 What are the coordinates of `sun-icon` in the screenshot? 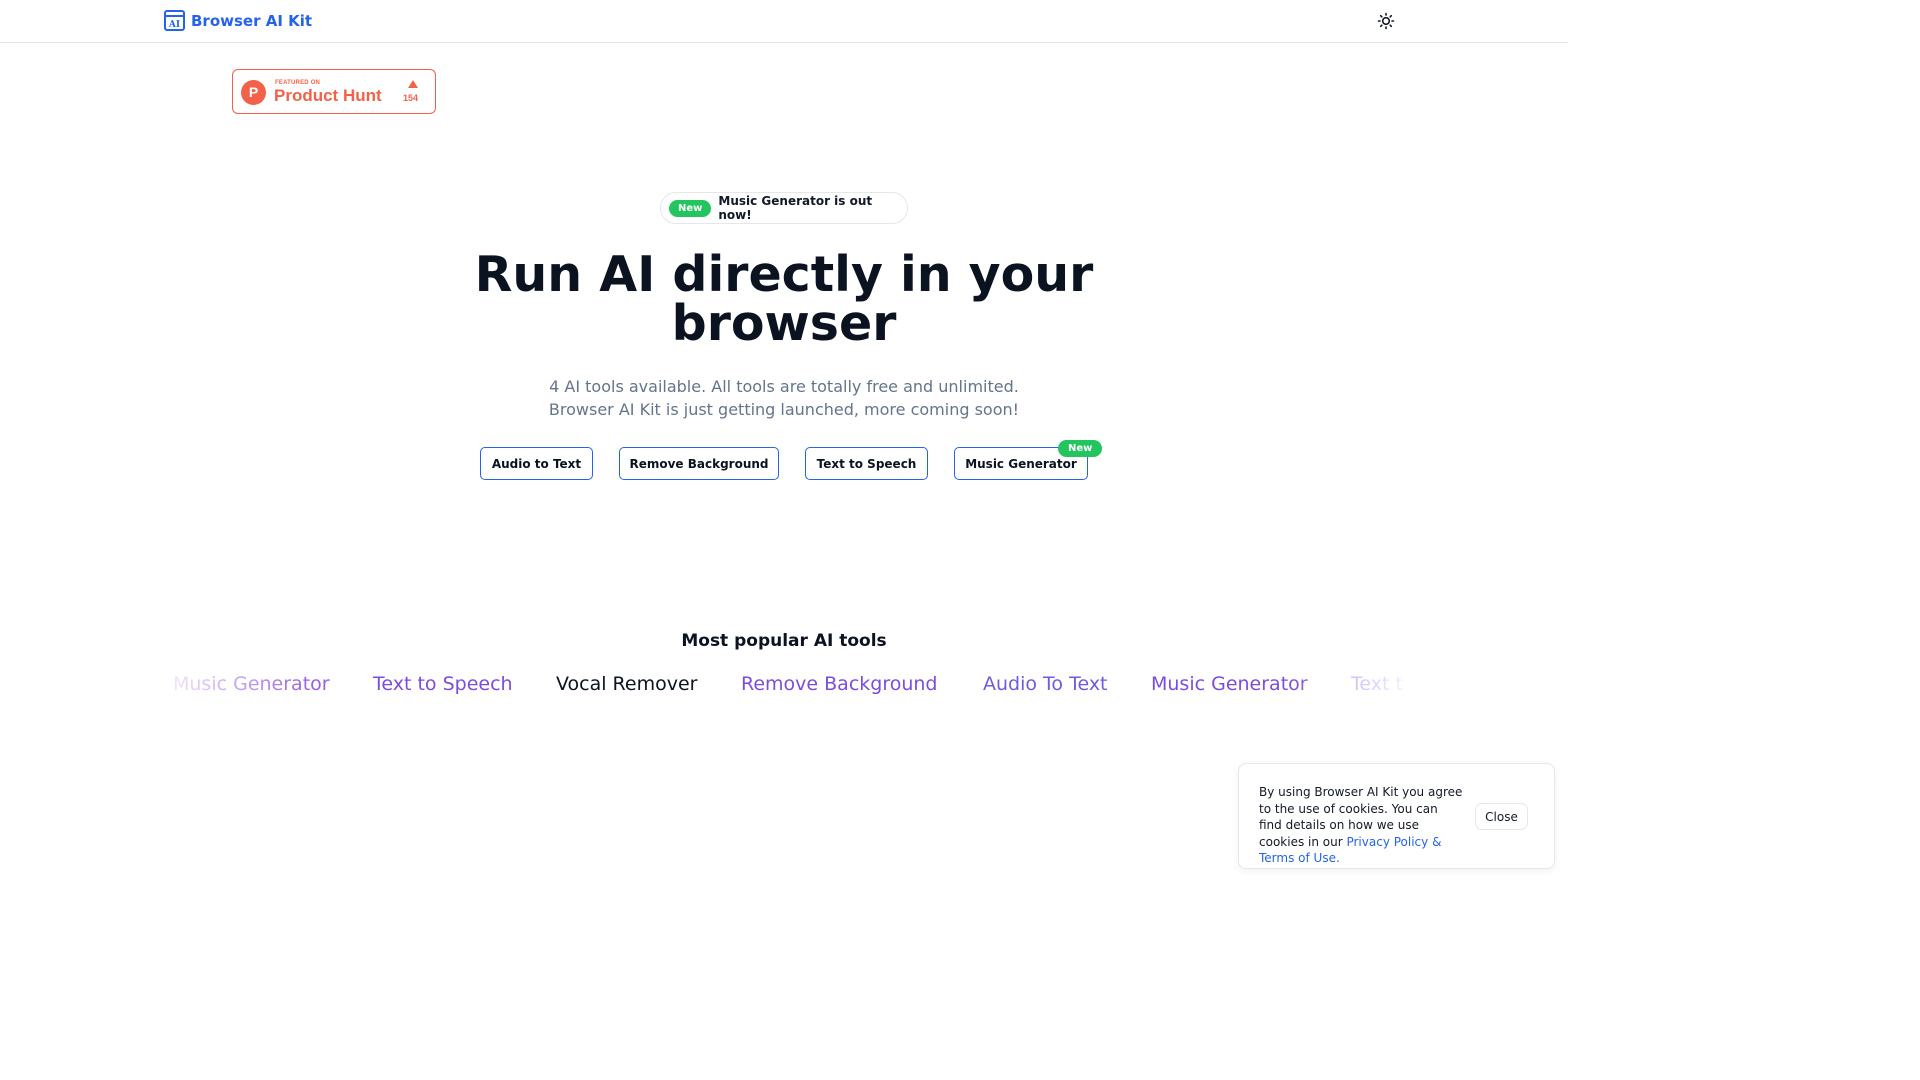 It's located at (1386, 21).